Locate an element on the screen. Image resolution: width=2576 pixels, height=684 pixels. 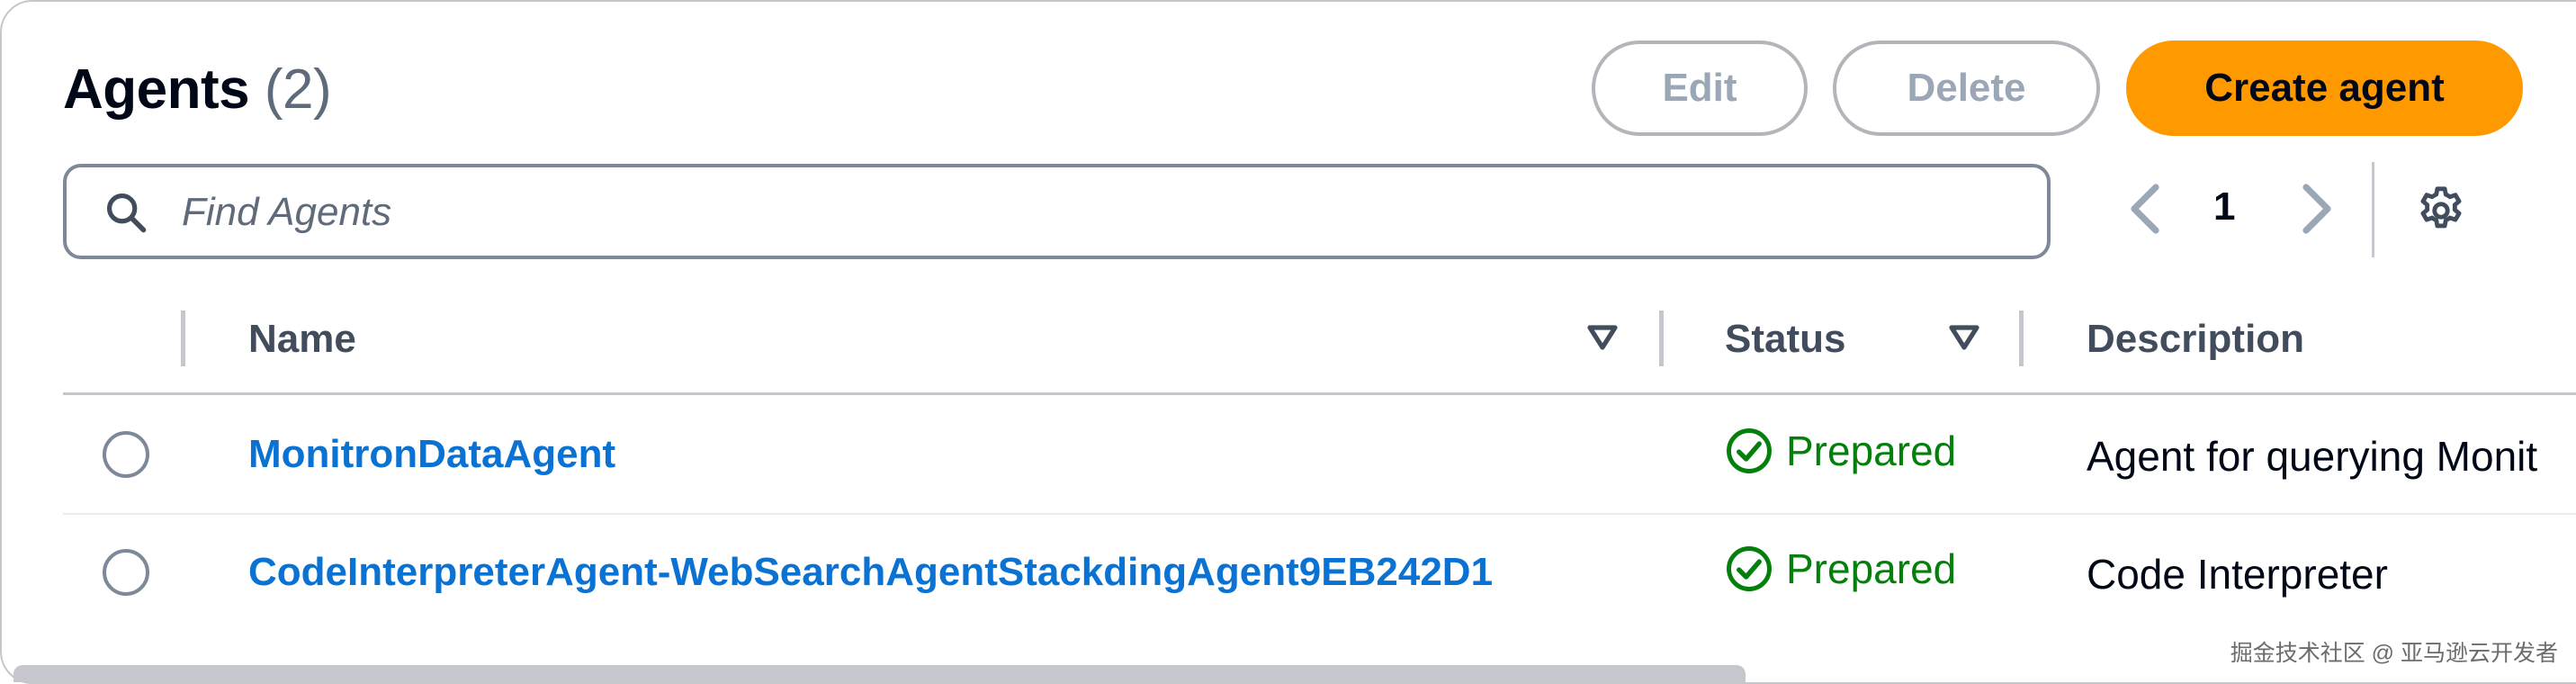
delete-button: Delete is located at coordinates (1966, 88).